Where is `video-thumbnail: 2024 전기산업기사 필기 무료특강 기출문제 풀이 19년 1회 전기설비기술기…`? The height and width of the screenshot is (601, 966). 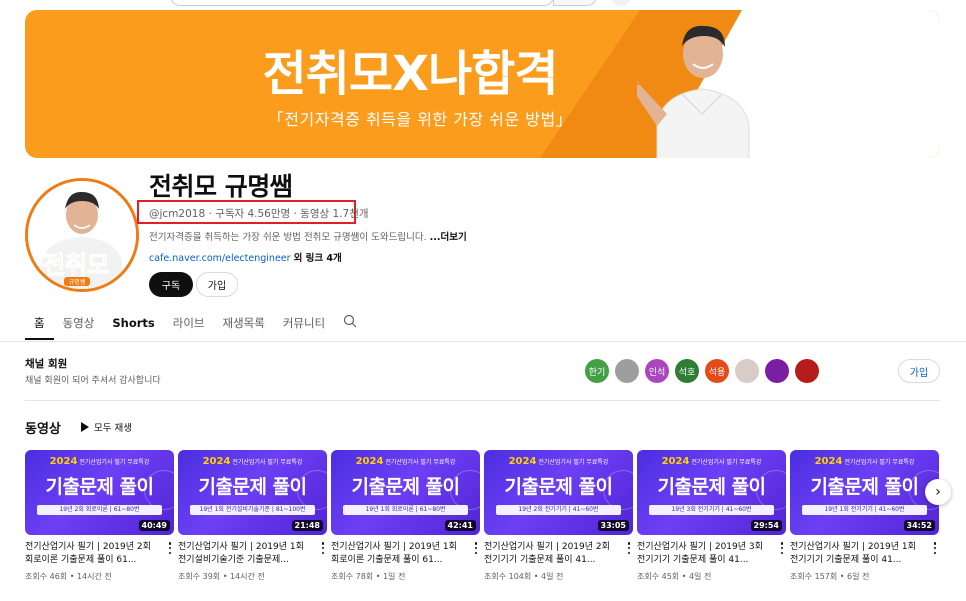
video-thumbnail: 2024 전기산업기사 필기 무료특강 기출문제 풀이 19년 1회 전기설비기술기… is located at coordinates (252, 492).